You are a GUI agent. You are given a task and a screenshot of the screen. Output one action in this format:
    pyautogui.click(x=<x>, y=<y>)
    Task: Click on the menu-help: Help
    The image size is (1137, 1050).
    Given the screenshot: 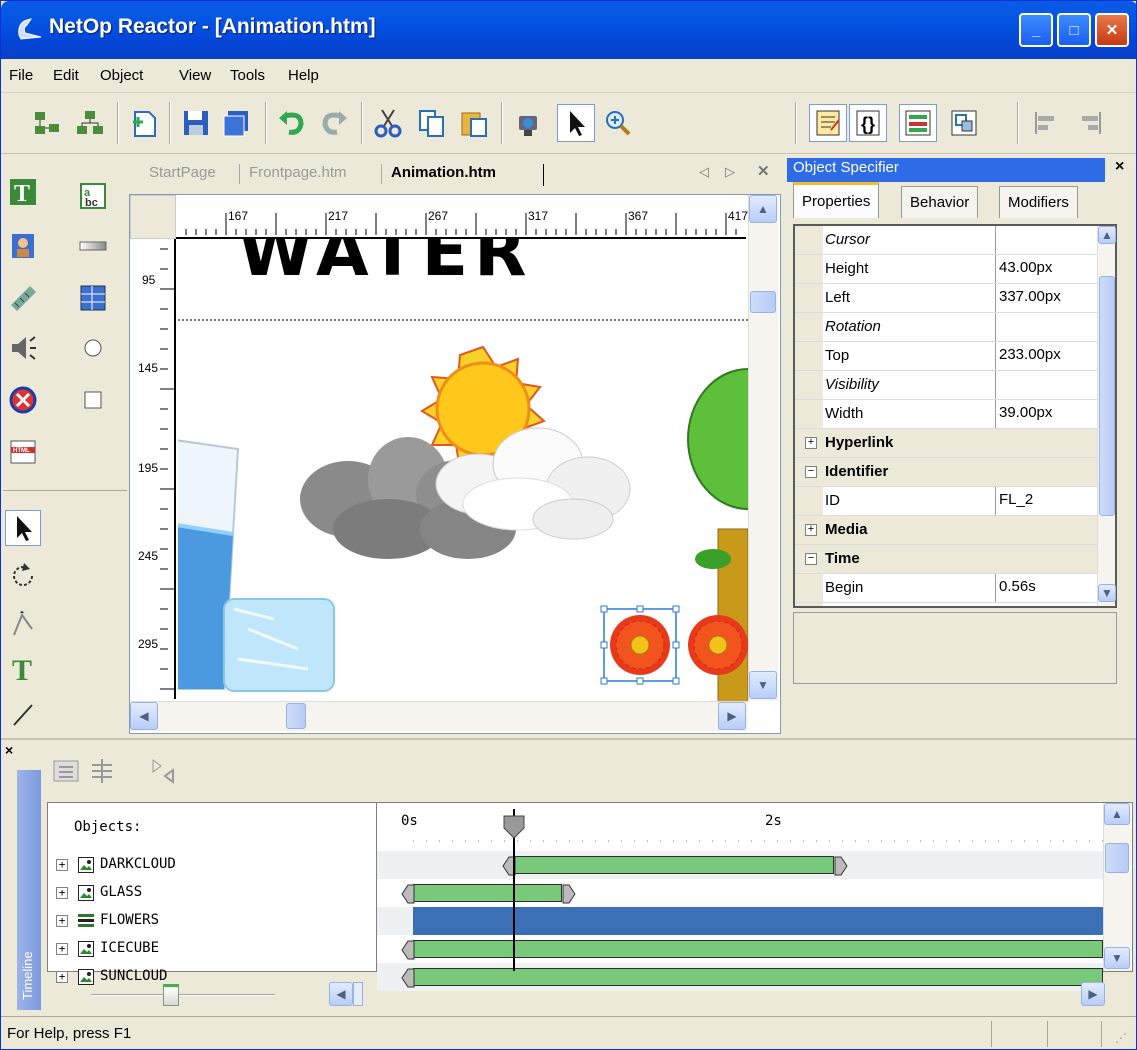 What is the action you would take?
    pyautogui.click(x=303, y=75)
    